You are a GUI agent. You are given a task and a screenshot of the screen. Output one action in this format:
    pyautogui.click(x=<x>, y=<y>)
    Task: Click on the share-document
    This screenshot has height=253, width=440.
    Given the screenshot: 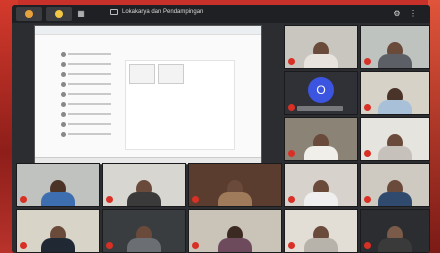 What is the action you would take?
    pyautogui.click(x=180, y=105)
    